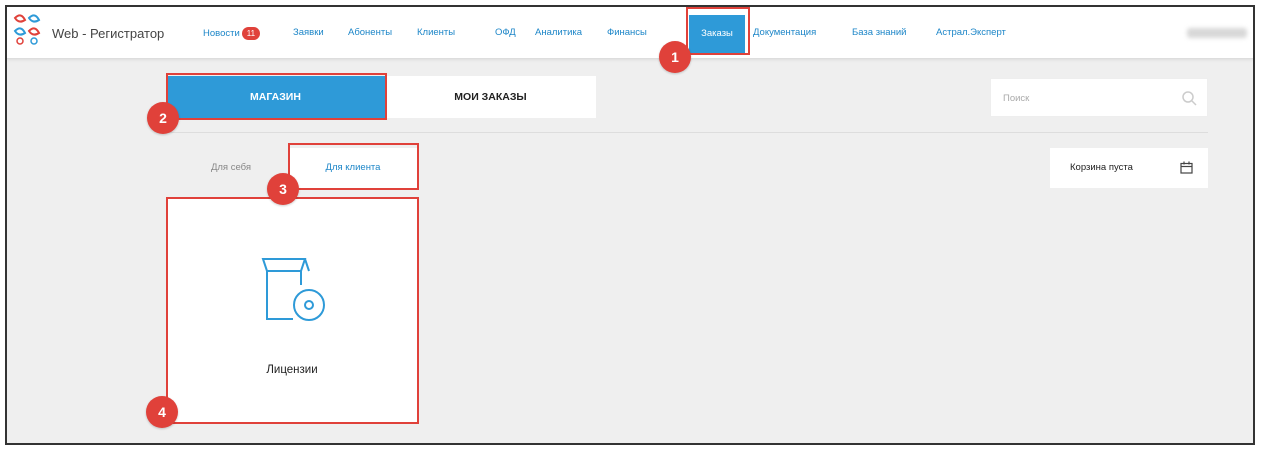  Describe the element at coordinates (490, 97) in the screenshot. I see `tab-my-orders: МОИ ЗАКАЗЫ` at that location.